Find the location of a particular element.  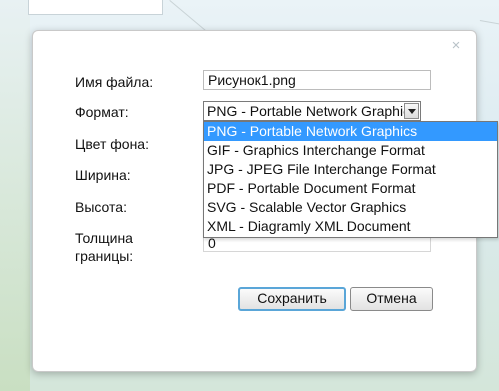

format-select: PNG - Portable Network Graphics is located at coordinates (312, 111).